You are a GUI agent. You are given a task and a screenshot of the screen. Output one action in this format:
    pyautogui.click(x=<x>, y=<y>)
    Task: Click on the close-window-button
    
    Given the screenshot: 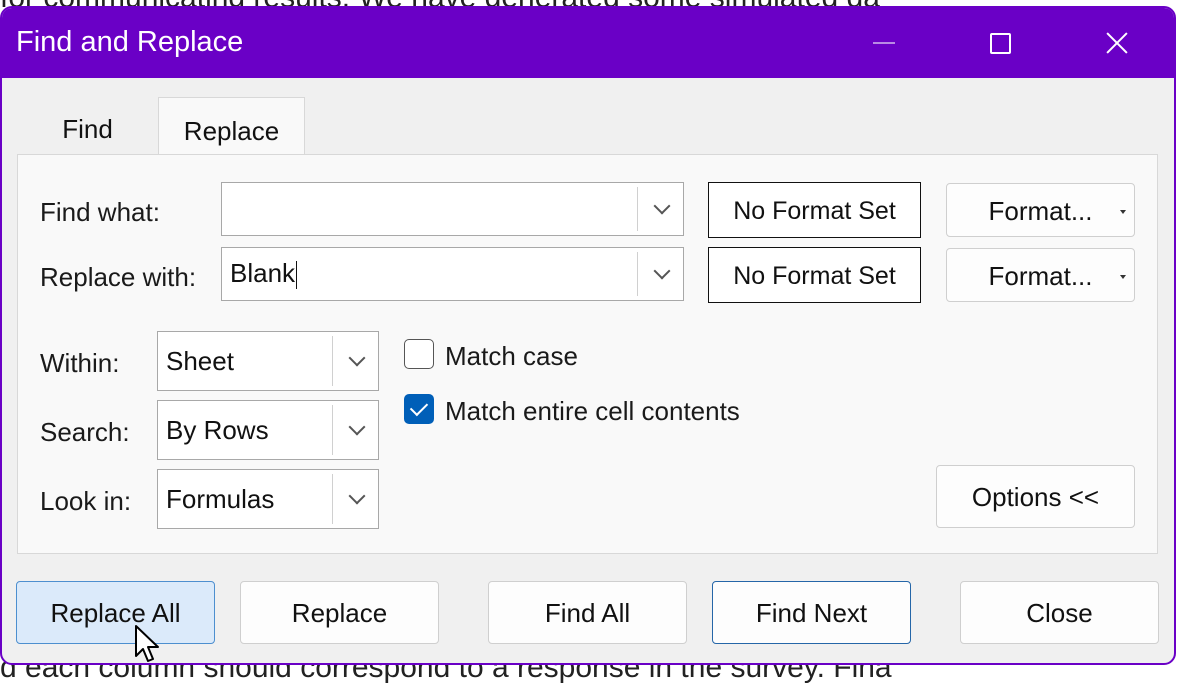 What is the action you would take?
    pyautogui.click(x=1117, y=43)
    